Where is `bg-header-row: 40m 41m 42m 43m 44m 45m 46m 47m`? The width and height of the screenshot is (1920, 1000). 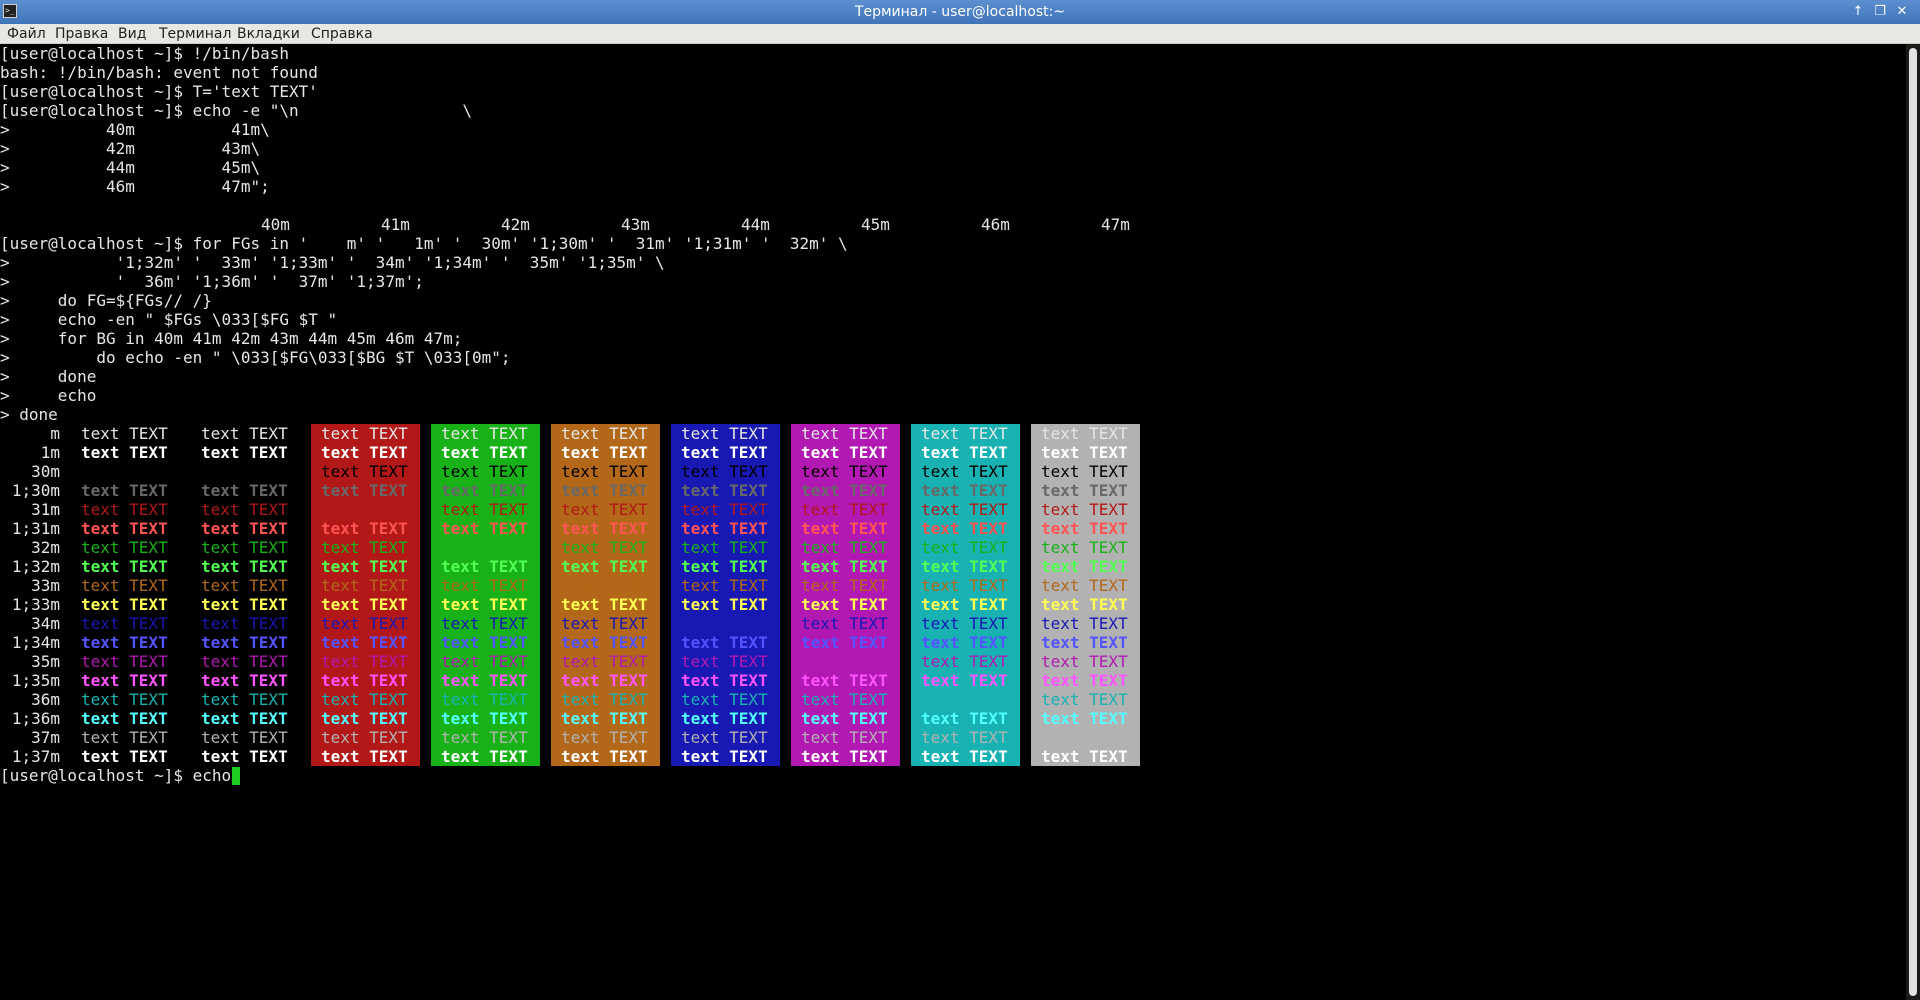
bg-header-row: 40m 41m 42m 43m 44m 45m 46m 47m is located at coordinates (600, 224).